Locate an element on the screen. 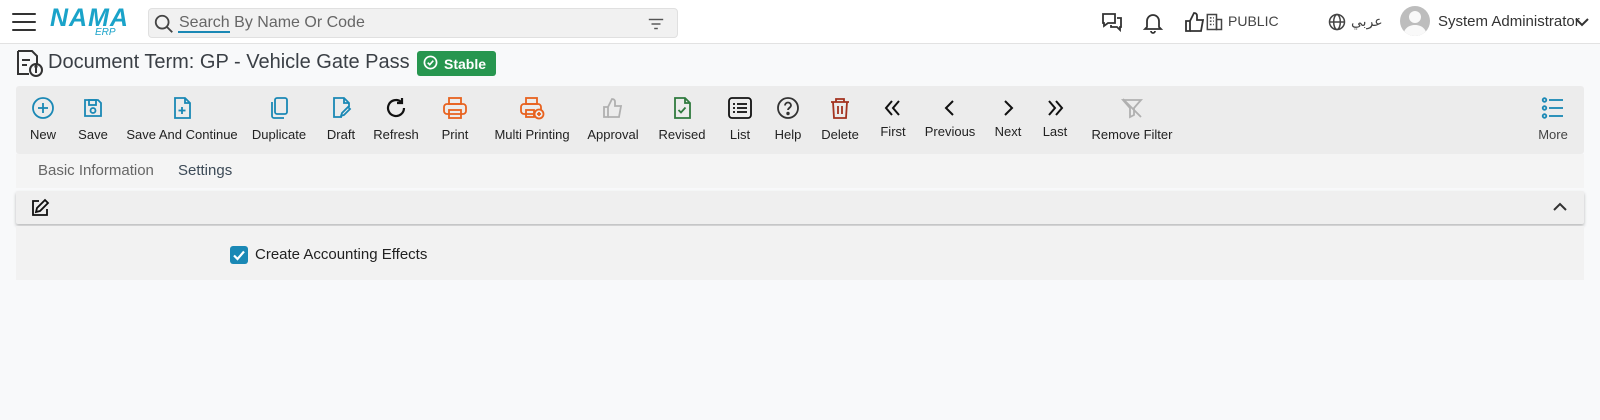  next-button: Next is located at coordinates (1008, 120).